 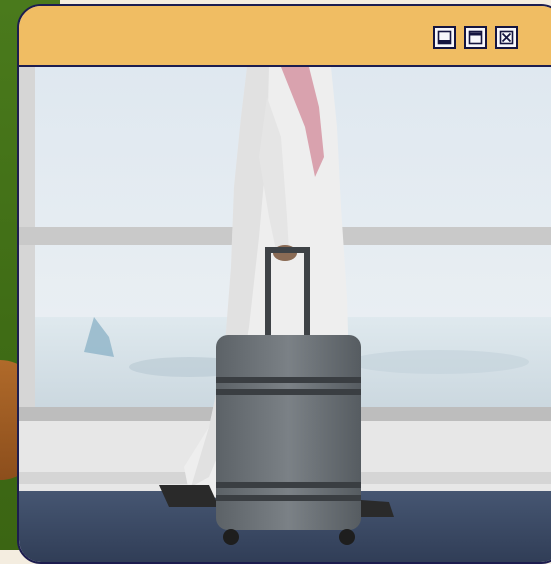 I want to click on minimize-button, so click(x=444, y=37).